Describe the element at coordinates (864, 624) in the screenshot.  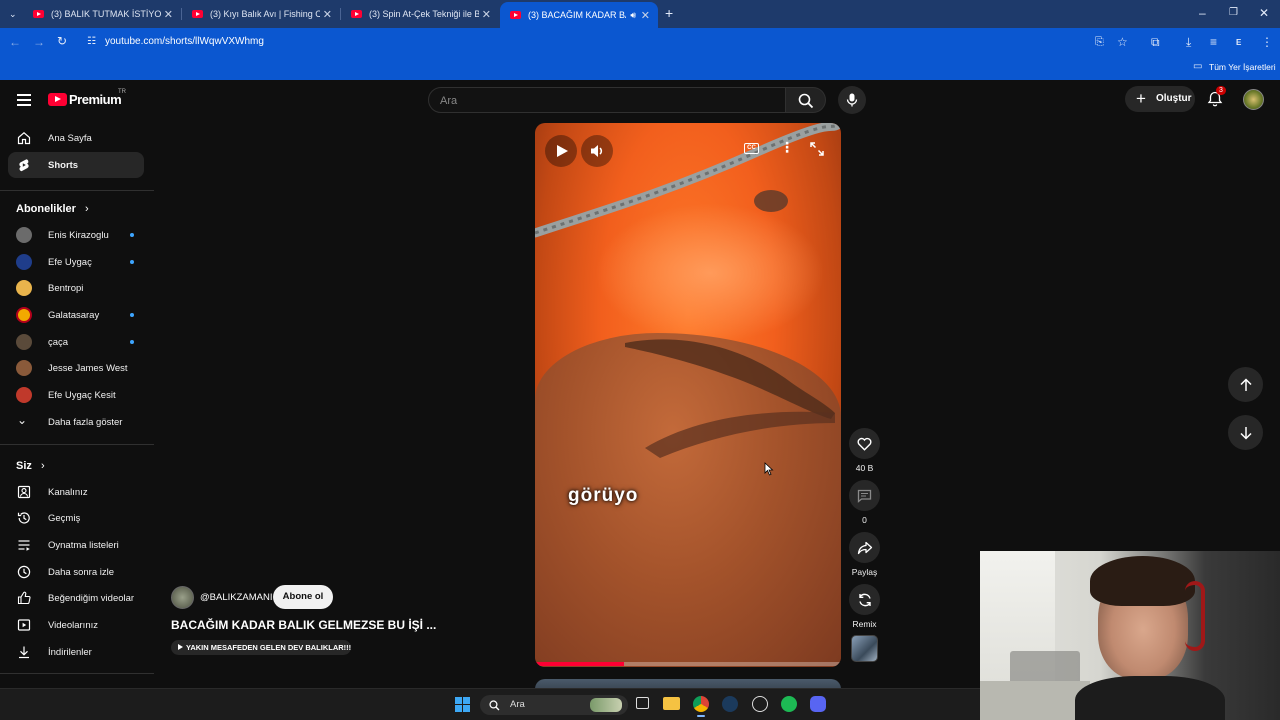
I see `remix-label: Remix` at that location.